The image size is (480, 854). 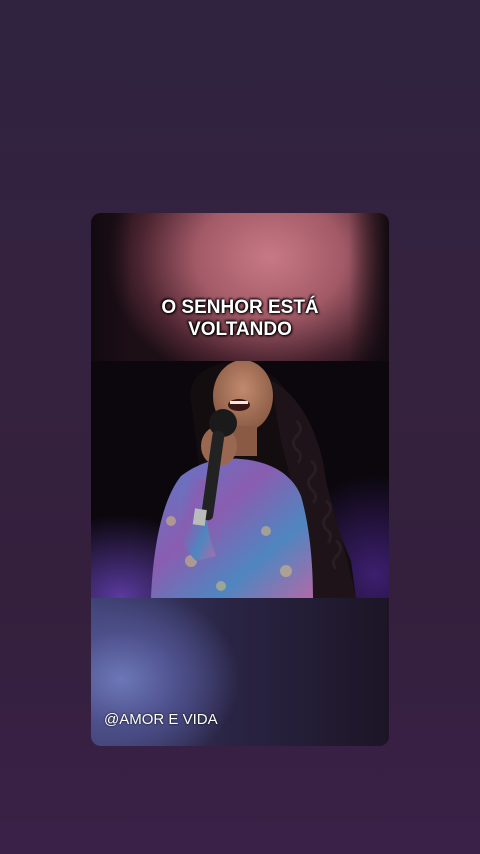 I want to click on channel-handle: @AMOR E VIDA, so click(x=161, y=719).